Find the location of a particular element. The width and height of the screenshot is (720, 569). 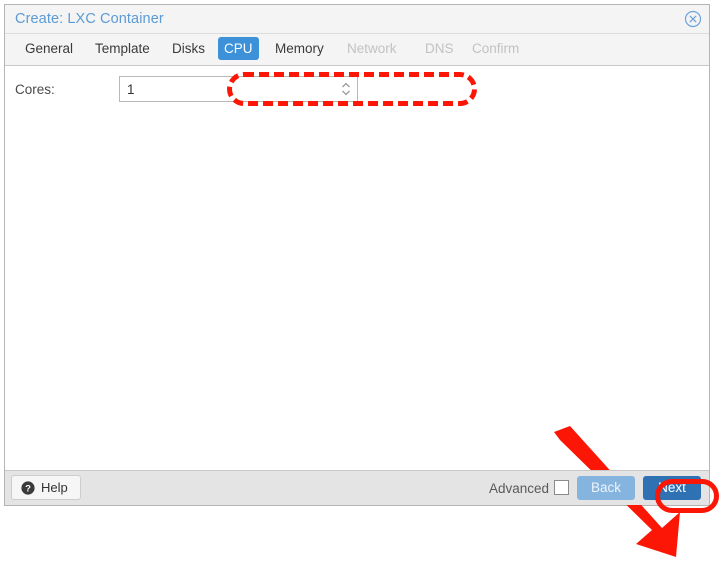

close-icon is located at coordinates (693, 19).